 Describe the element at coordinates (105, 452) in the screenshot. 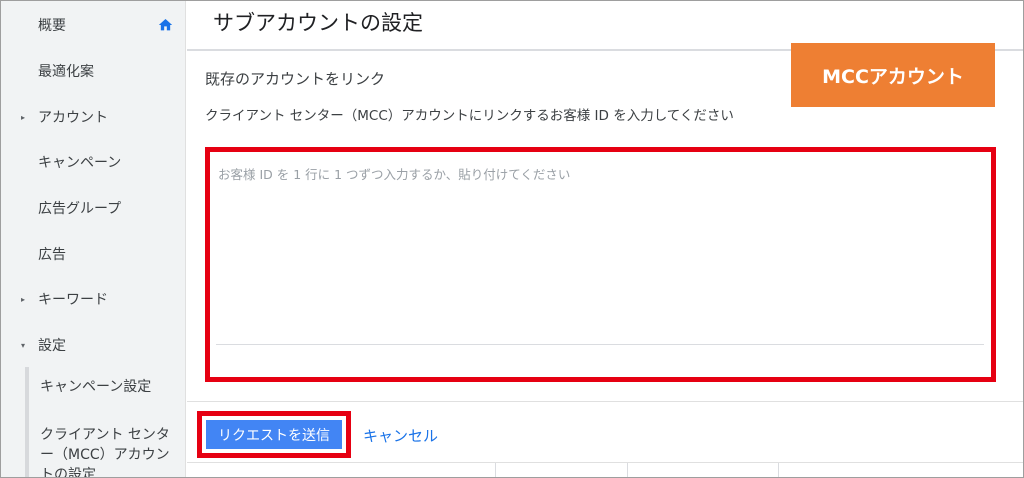

I see `sidebar-subitem-label: クライアント センター（MCC）アカウントの設定` at that location.